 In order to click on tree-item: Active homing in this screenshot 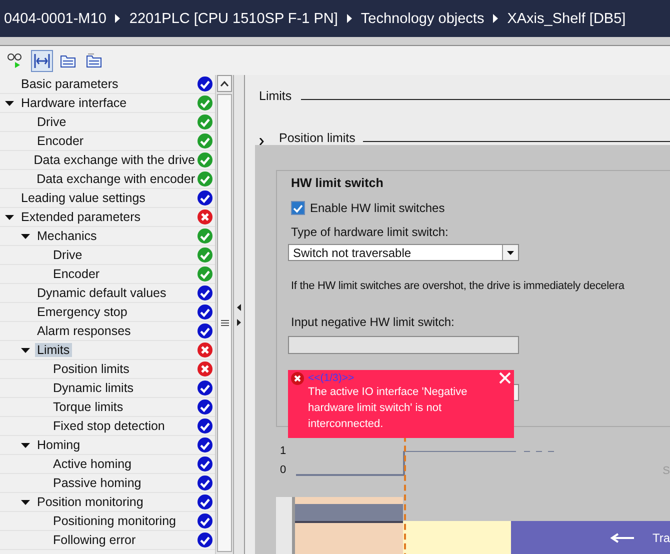, I will do `click(92, 464)`.